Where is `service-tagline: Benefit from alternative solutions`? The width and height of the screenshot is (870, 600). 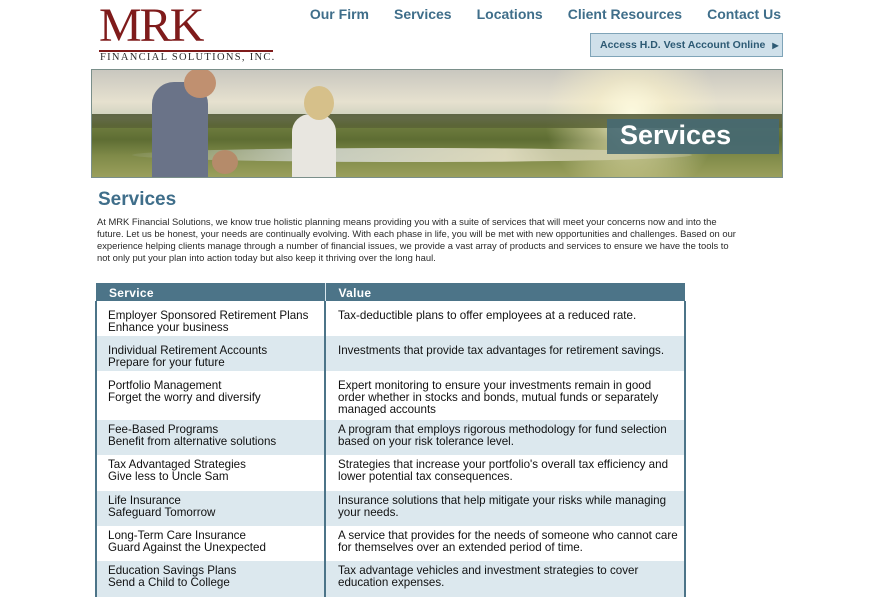 service-tagline: Benefit from alternative solutions is located at coordinates (192, 441).